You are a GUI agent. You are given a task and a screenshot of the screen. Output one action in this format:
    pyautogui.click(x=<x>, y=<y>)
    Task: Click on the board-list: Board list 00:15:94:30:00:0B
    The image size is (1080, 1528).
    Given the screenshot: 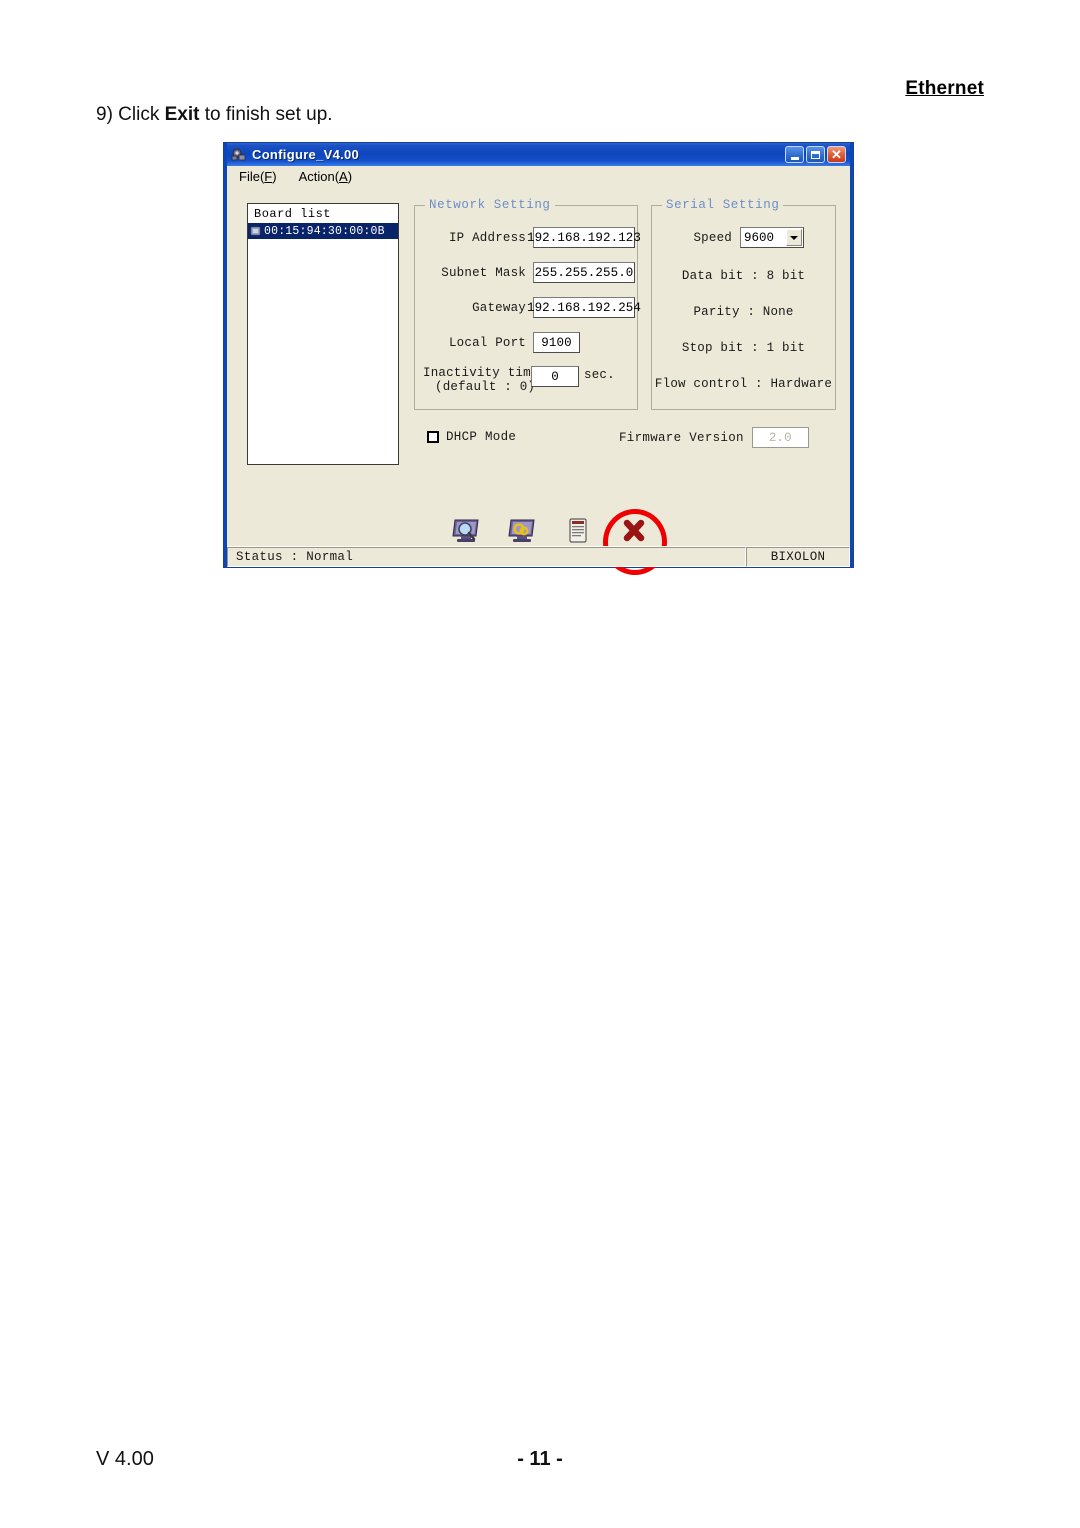 What is the action you would take?
    pyautogui.click(x=323, y=334)
    